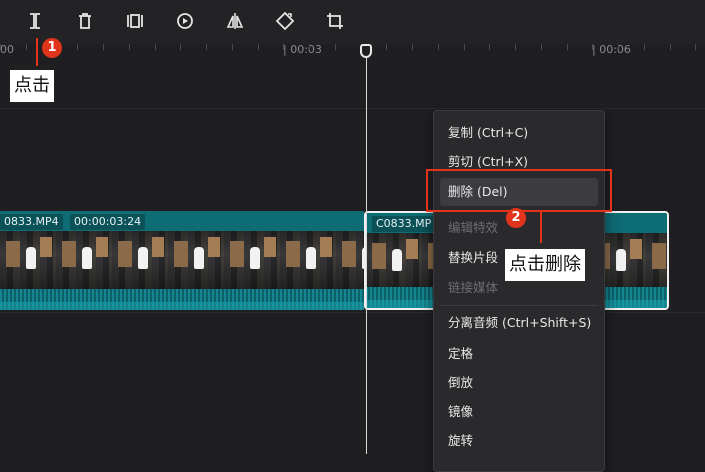 The height and width of the screenshot is (472, 705). I want to click on video-clip-left: 0833.MP4 00:00:03:24, so click(182, 260).